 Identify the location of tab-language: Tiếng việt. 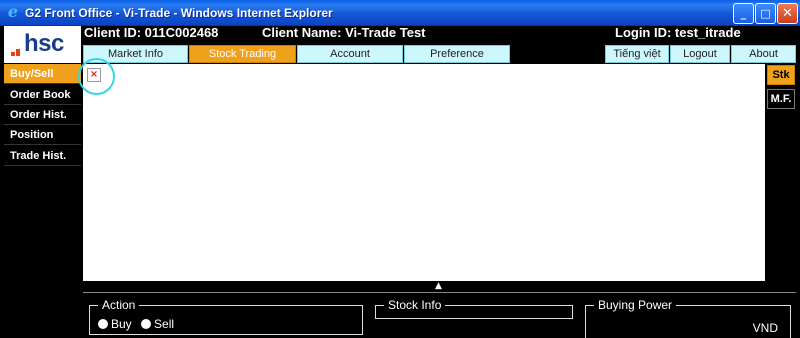
(637, 54).